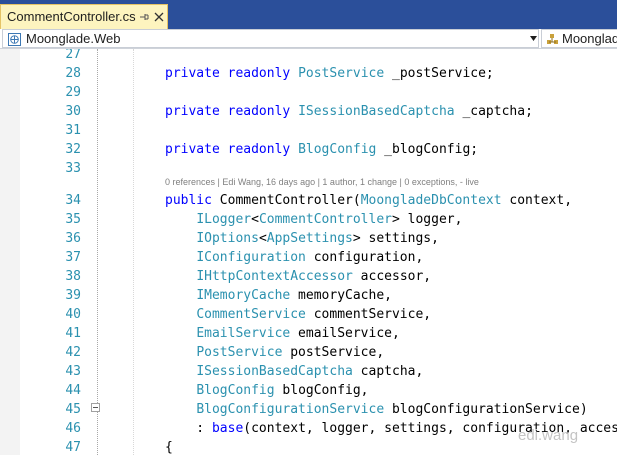 The width and height of the screenshot is (617, 455). I want to click on line-number: 31, so click(73, 130).